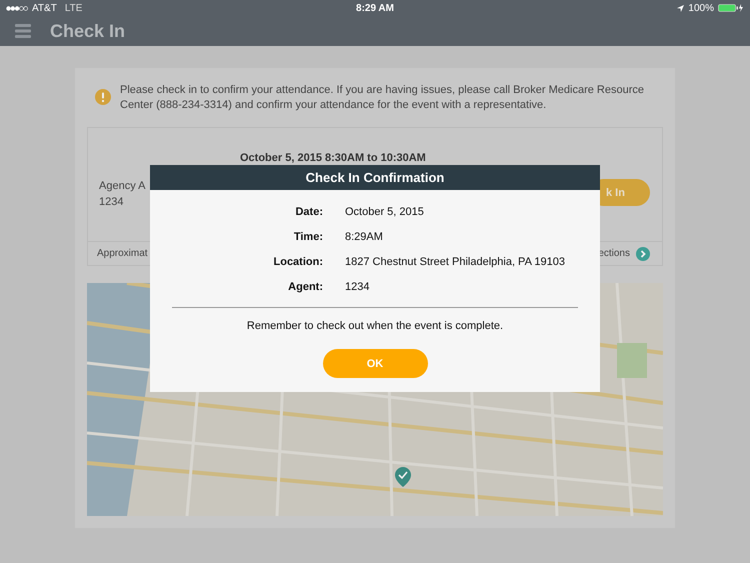 The width and height of the screenshot is (750, 563). Describe the element at coordinates (680, 8) in the screenshot. I see `location-arrow-icon` at that location.